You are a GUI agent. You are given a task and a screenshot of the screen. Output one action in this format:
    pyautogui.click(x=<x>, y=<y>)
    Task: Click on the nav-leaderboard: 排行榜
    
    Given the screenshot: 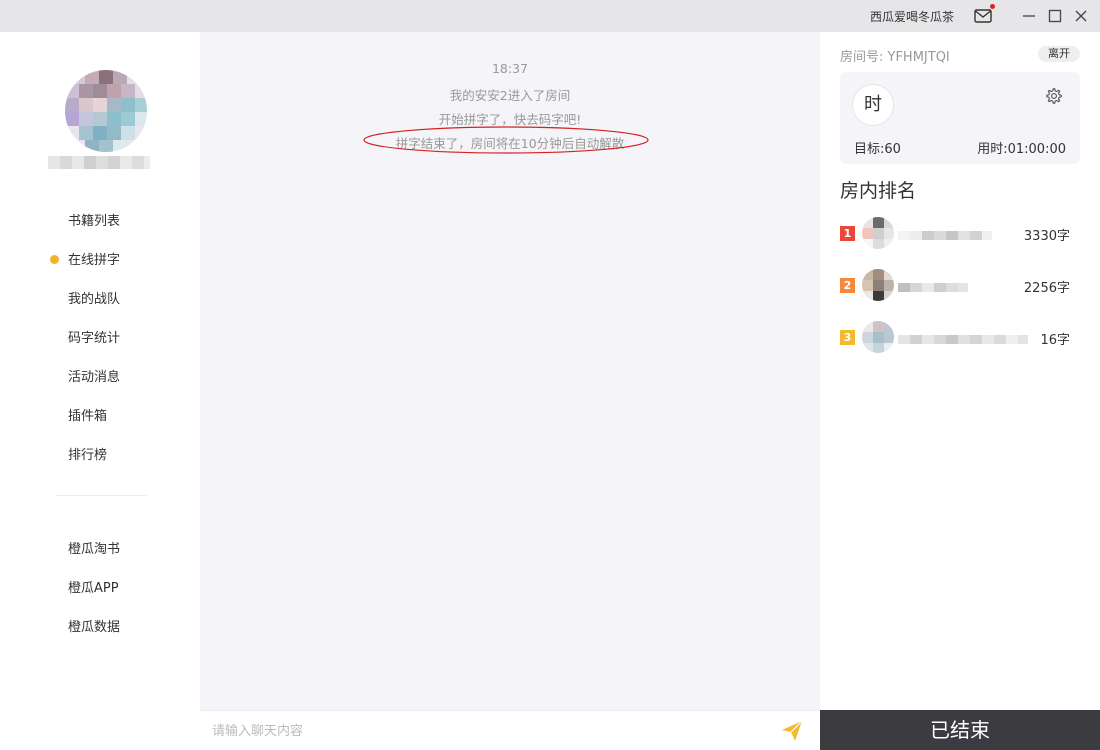 What is the action you would take?
    pyautogui.click(x=87, y=453)
    